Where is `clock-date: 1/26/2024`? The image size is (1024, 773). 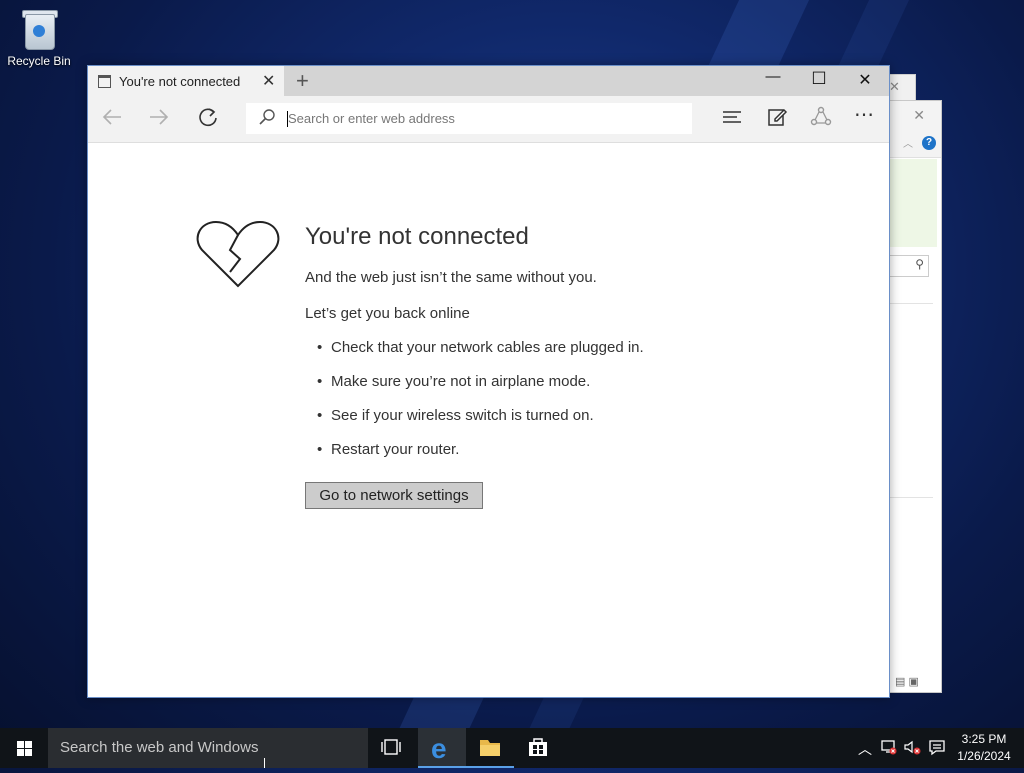
clock-date: 1/26/2024 is located at coordinates (984, 756).